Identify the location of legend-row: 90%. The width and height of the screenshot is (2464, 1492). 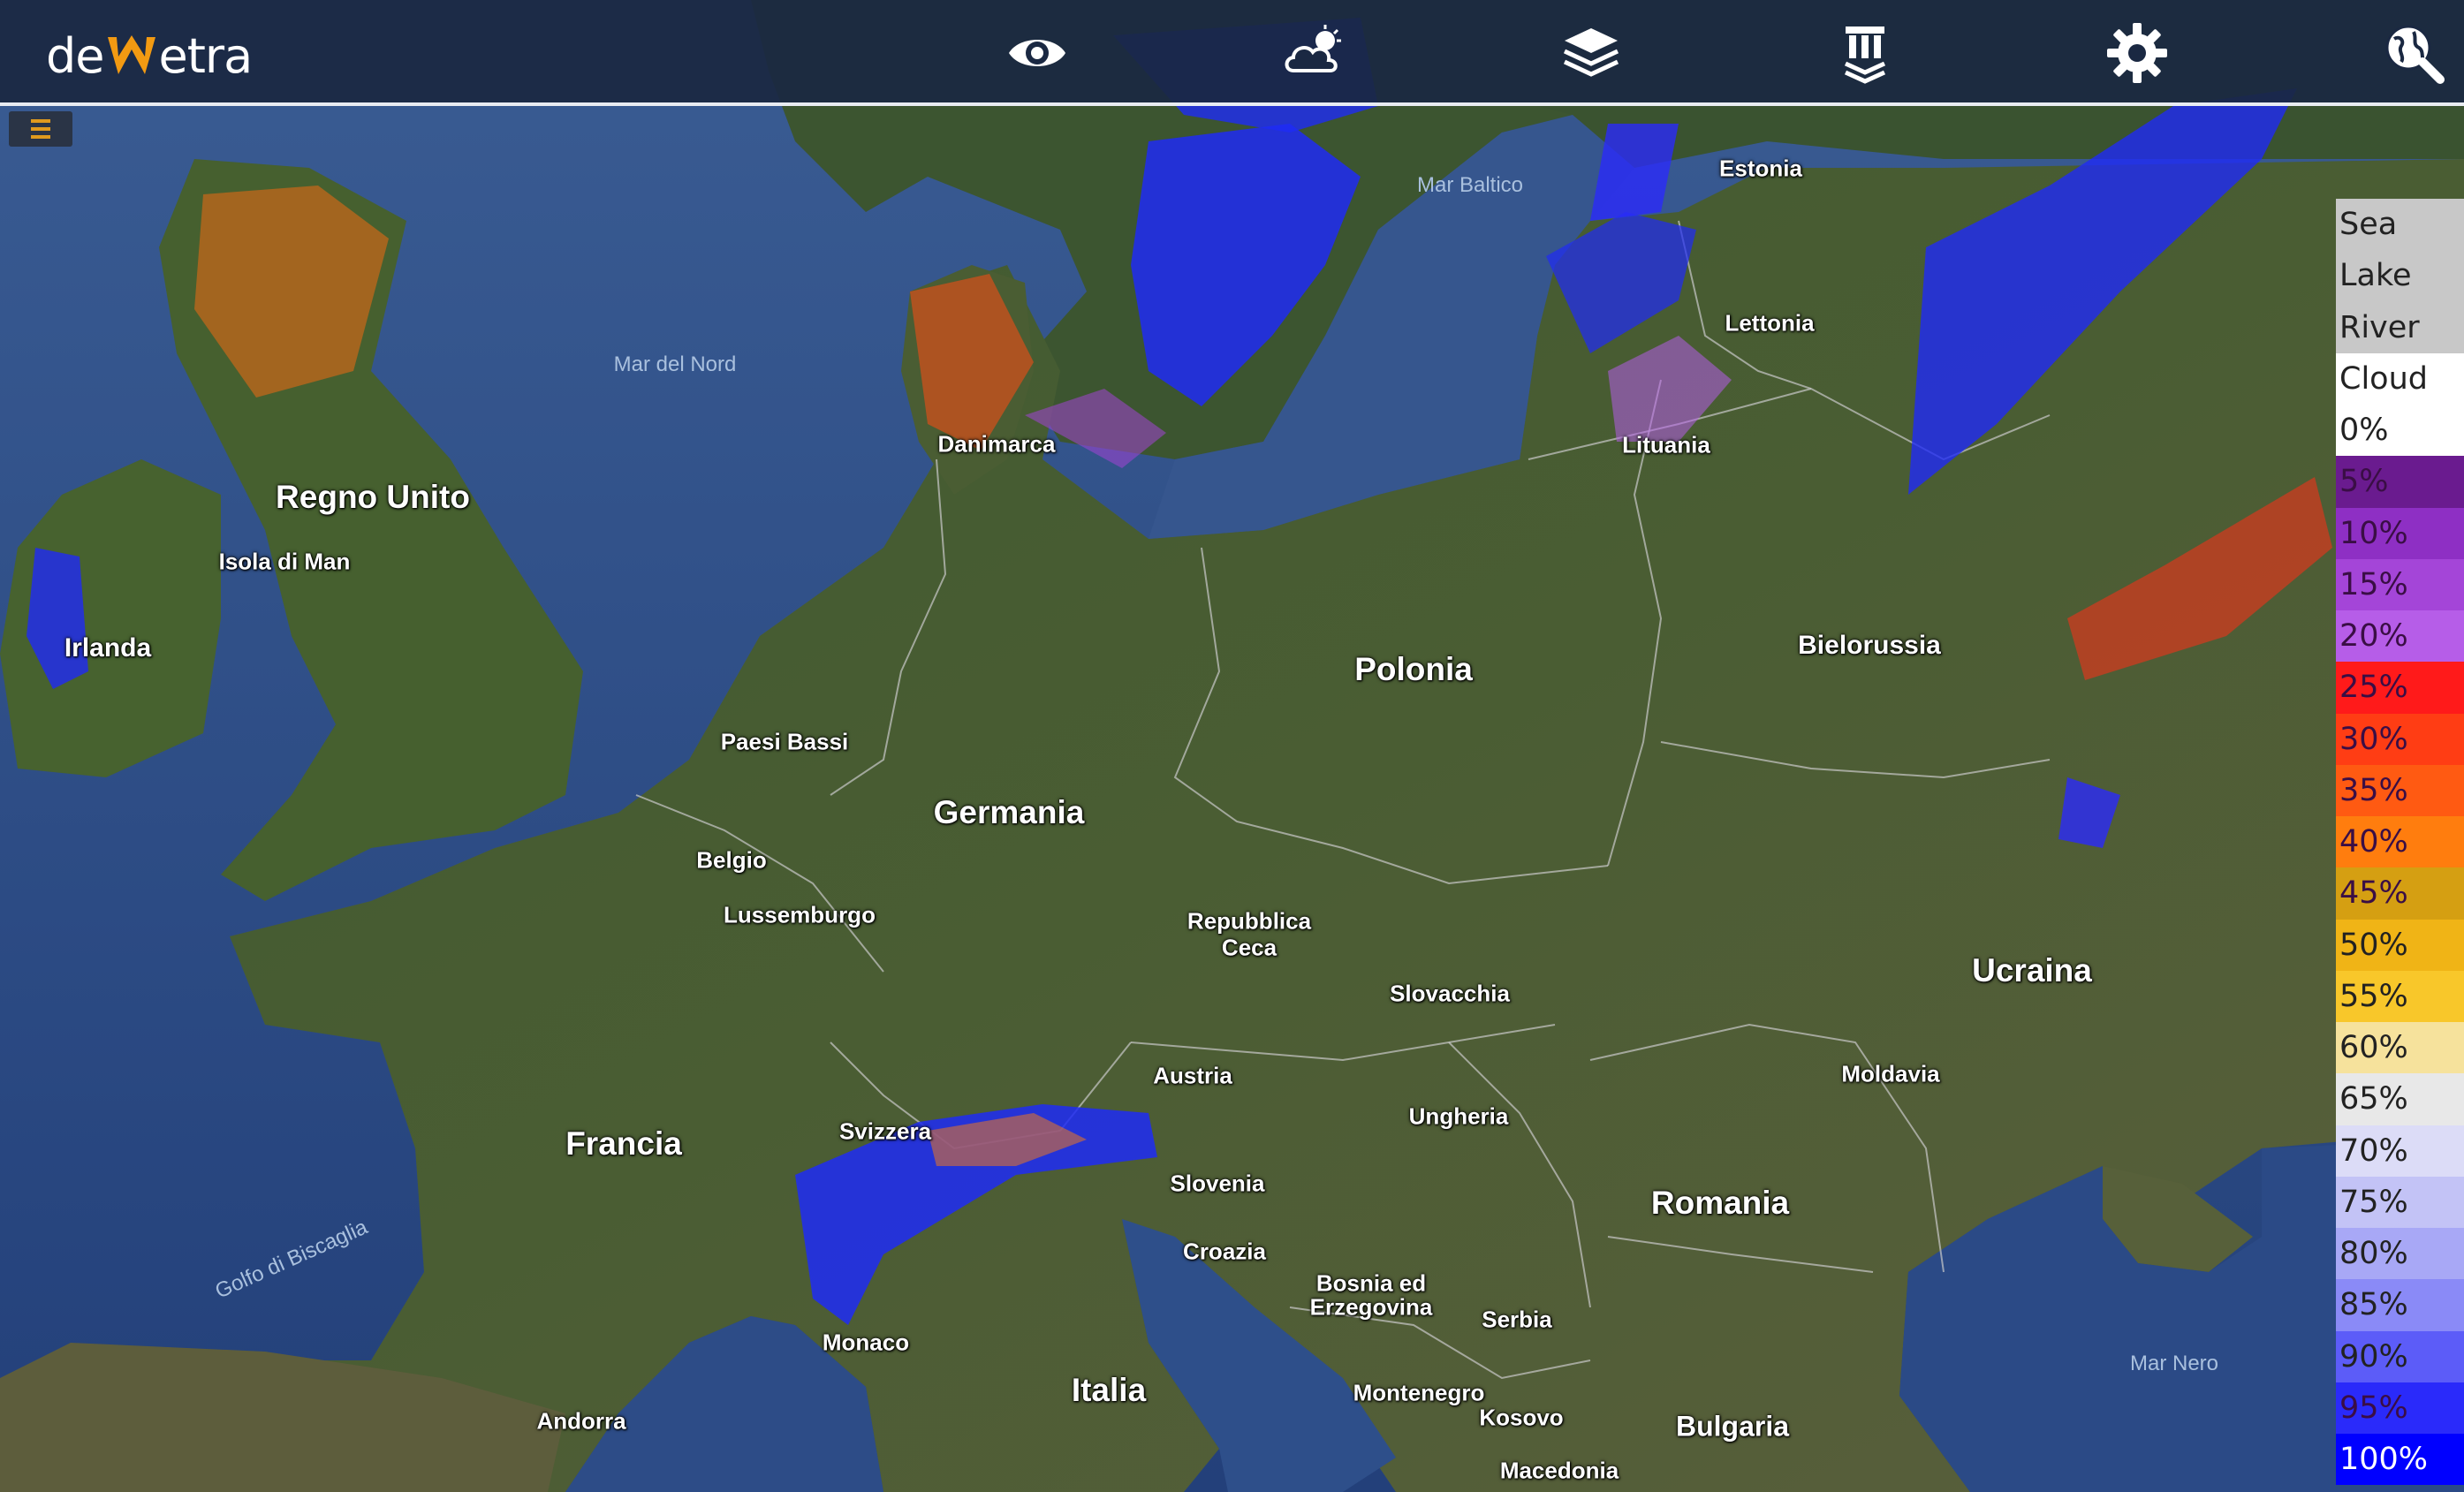
(2400, 1356).